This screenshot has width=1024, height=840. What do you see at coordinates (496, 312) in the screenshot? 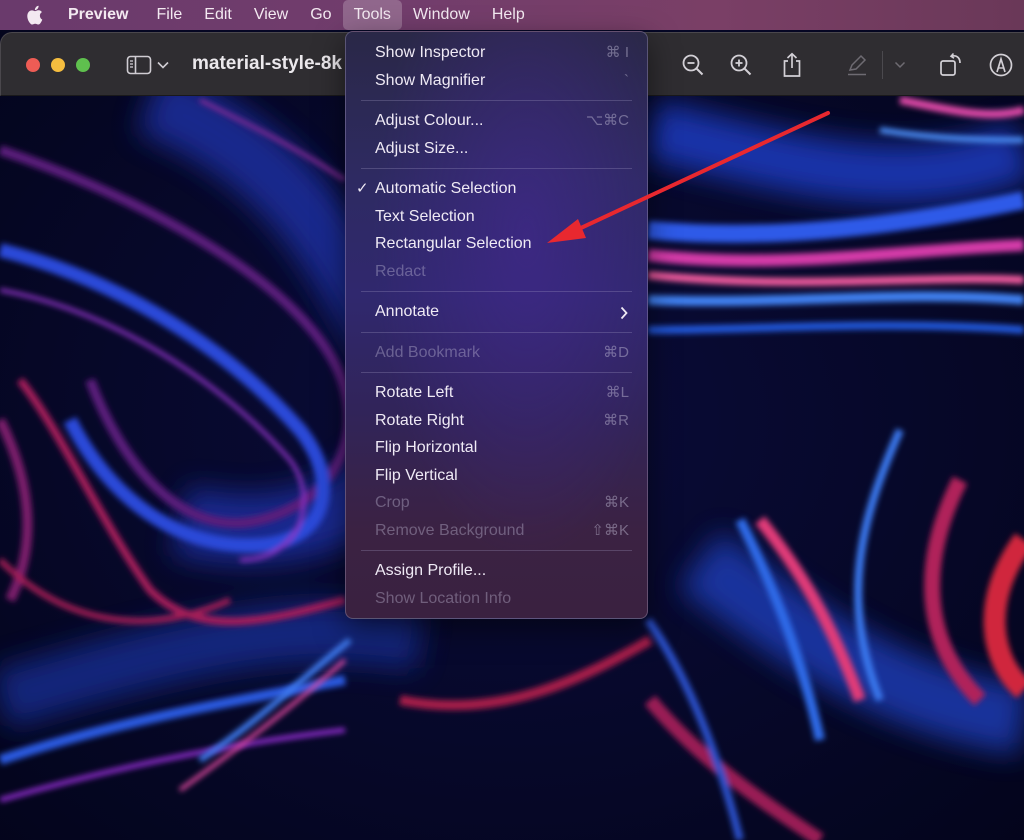
I see `menu-item-annotate: Annotate` at bounding box center [496, 312].